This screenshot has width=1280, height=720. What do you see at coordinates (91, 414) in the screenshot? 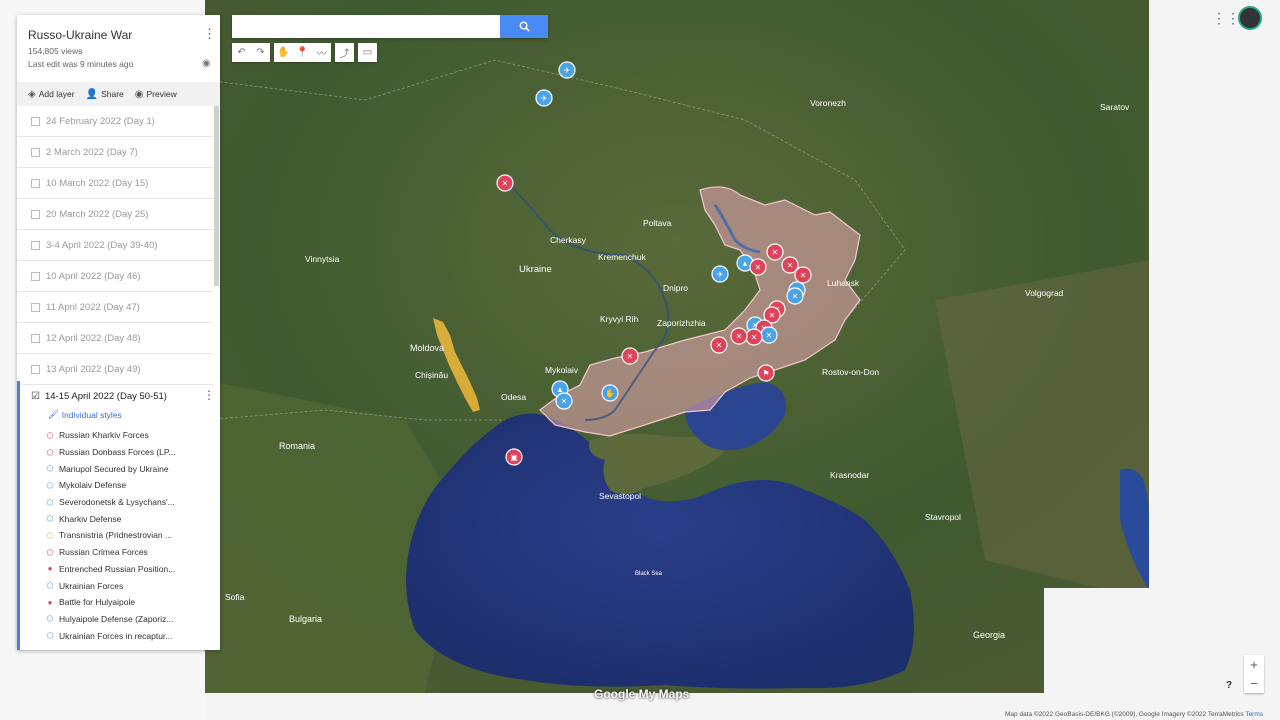
I see `individual-styles-label: Individual styles` at bounding box center [91, 414].